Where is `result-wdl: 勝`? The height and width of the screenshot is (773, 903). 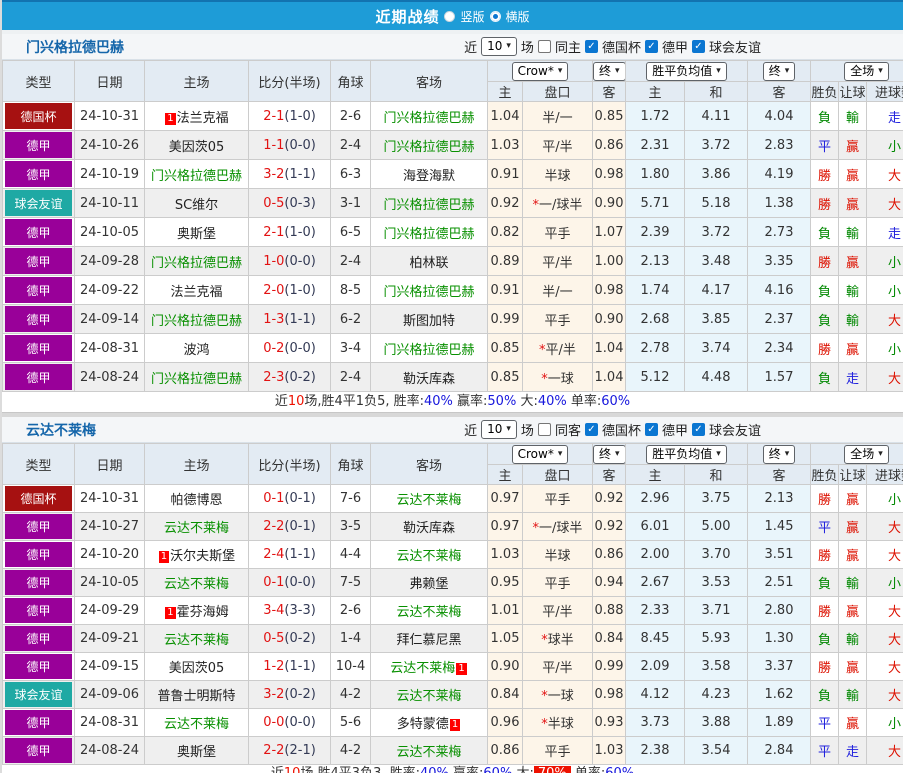
result-wdl: 勝 is located at coordinates (825, 666).